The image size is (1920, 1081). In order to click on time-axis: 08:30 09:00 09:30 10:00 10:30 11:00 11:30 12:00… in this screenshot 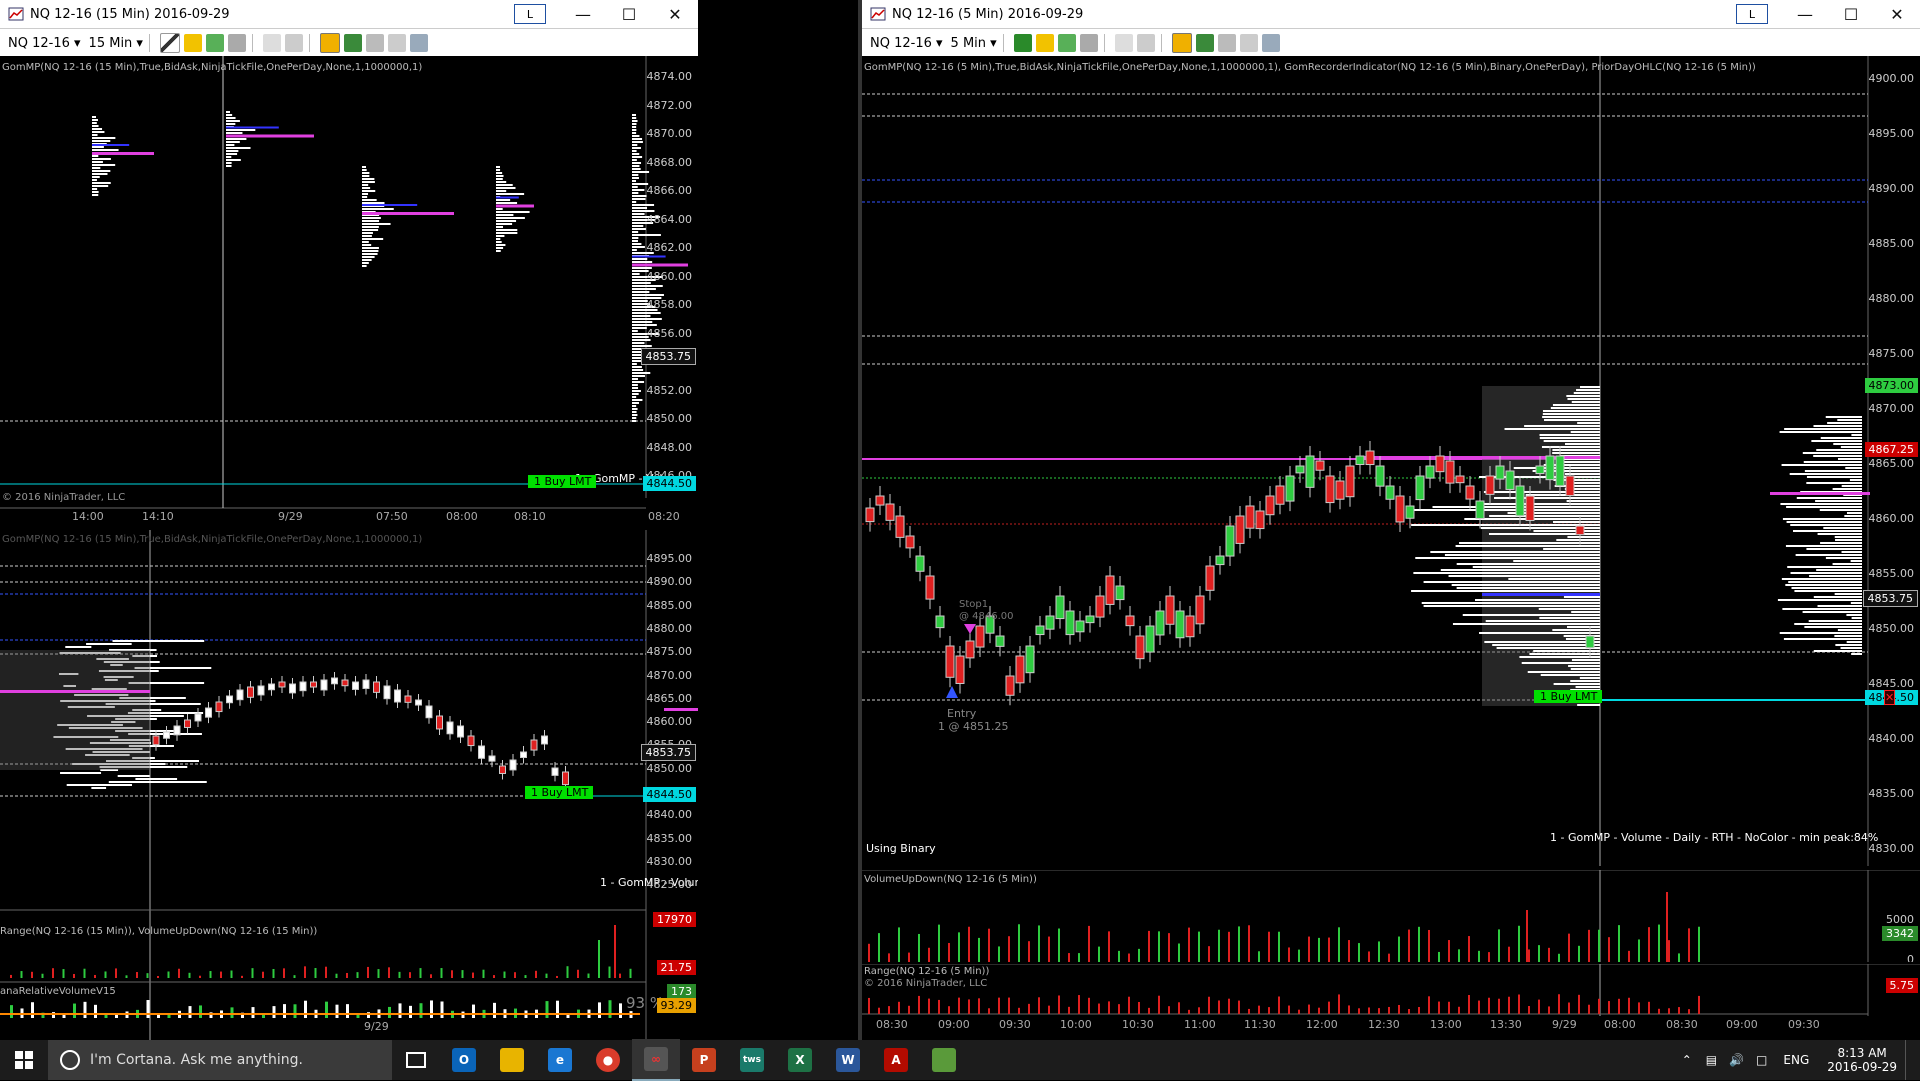, I will do `click(1362, 1026)`.